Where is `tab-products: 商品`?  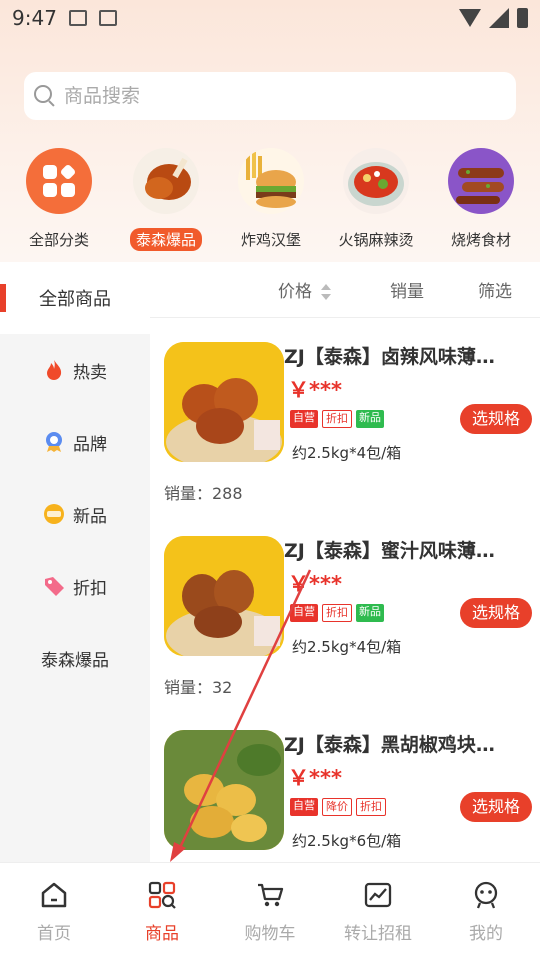
tab-products: 商品 is located at coordinates (162, 912).